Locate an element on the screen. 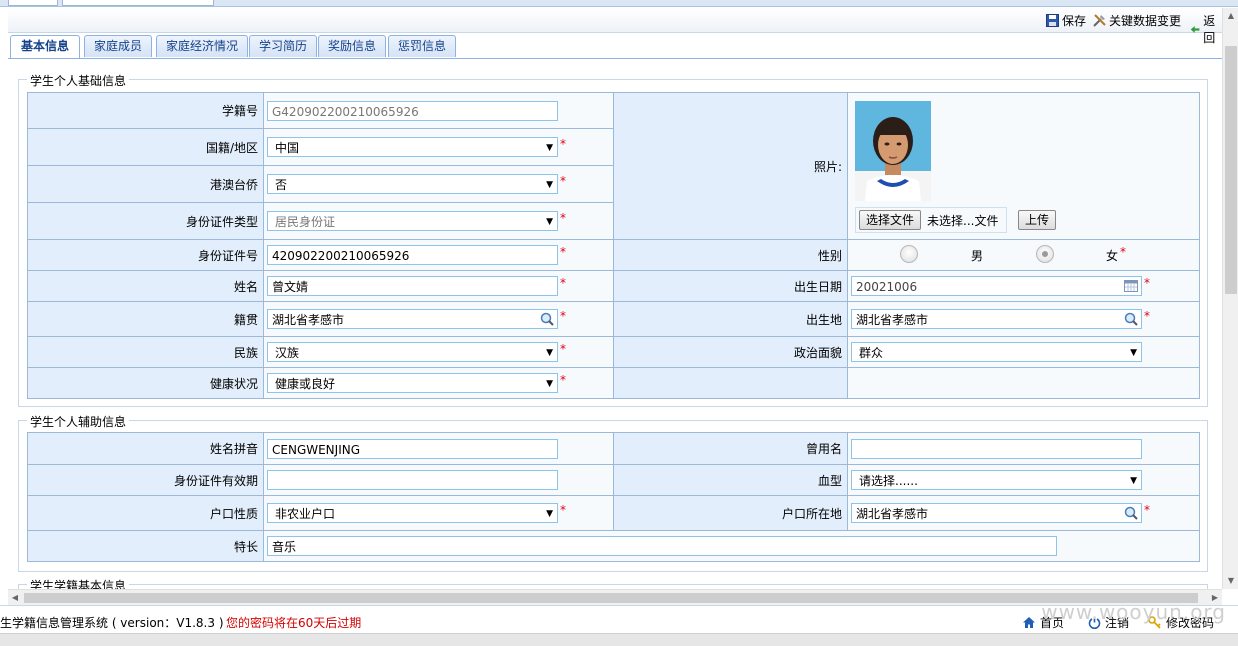 The width and height of the screenshot is (1238, 646). scroll-left-icon: ◀ is located at coordinates (15, 597).